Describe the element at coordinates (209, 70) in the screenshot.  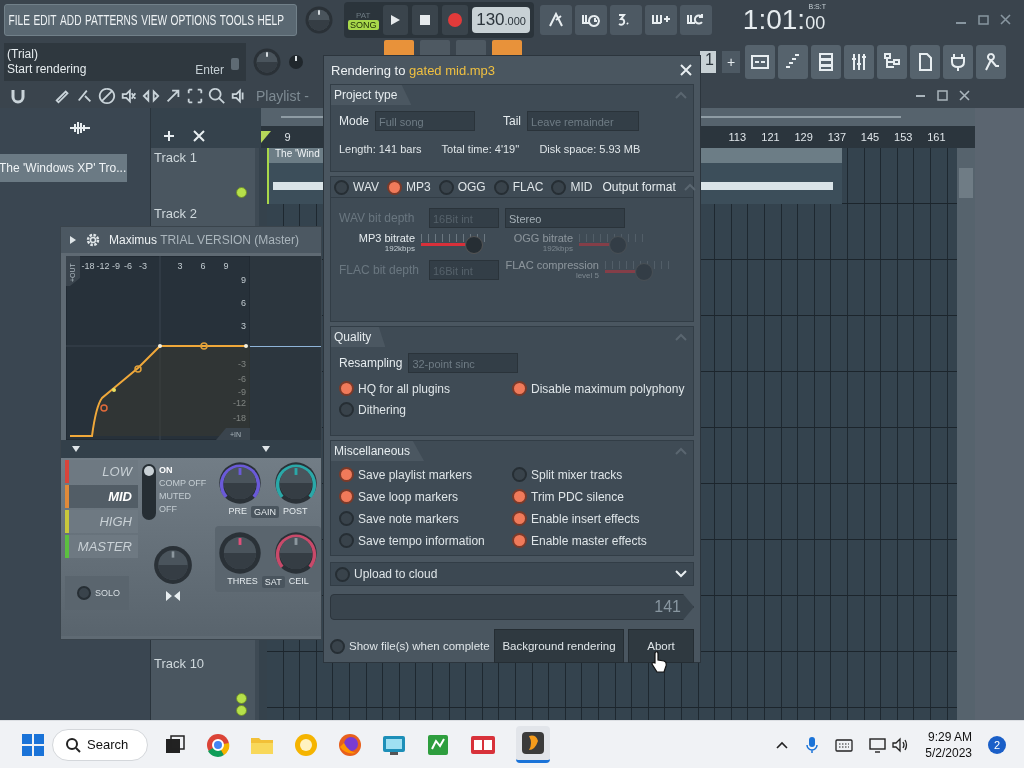
I see `shortcut-text: Enter` at that location.